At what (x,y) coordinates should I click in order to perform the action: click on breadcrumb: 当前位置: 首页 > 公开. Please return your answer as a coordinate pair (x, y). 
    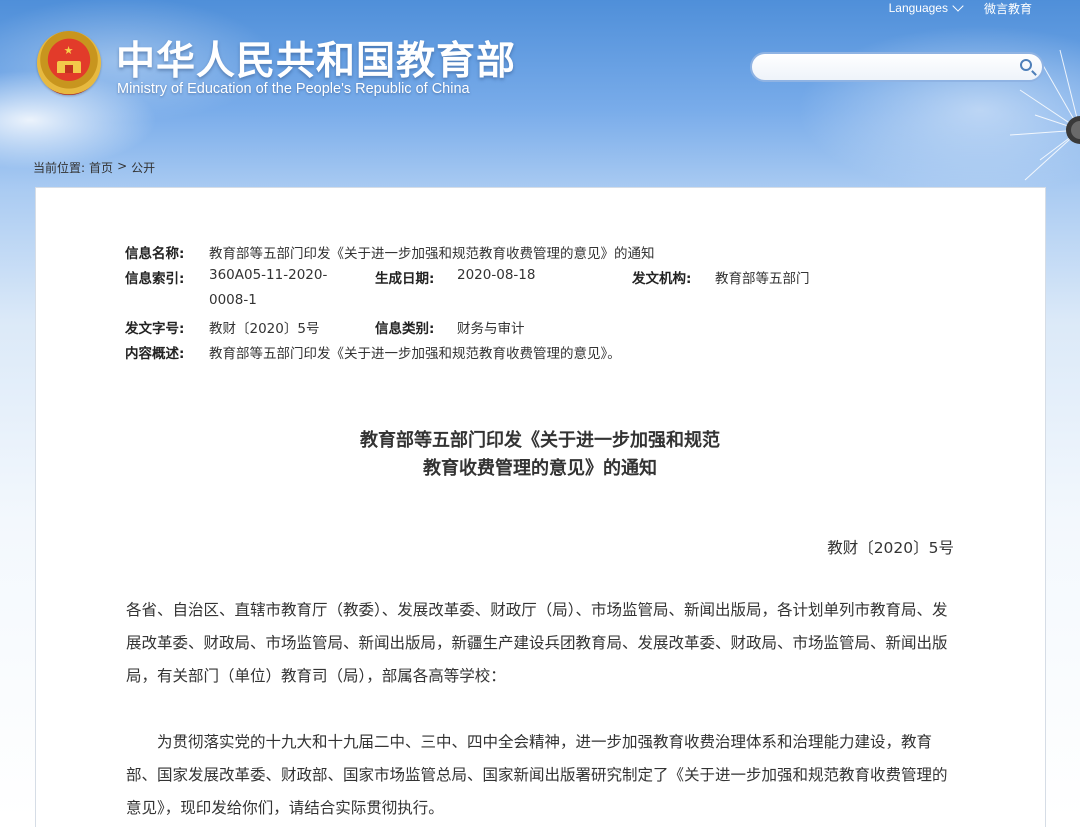
    Looking at the image, I should click on (94, 167).